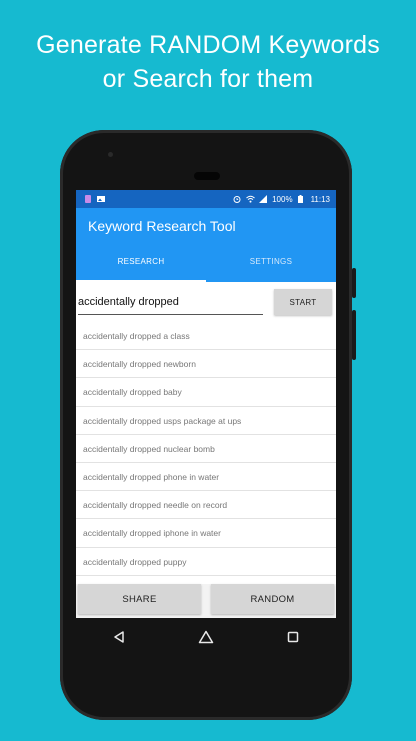 The width and height of the screenshot is (416, 741). Describe the element at coordinates (119, 637) in the screenshot. I see `back-icon` at that location.